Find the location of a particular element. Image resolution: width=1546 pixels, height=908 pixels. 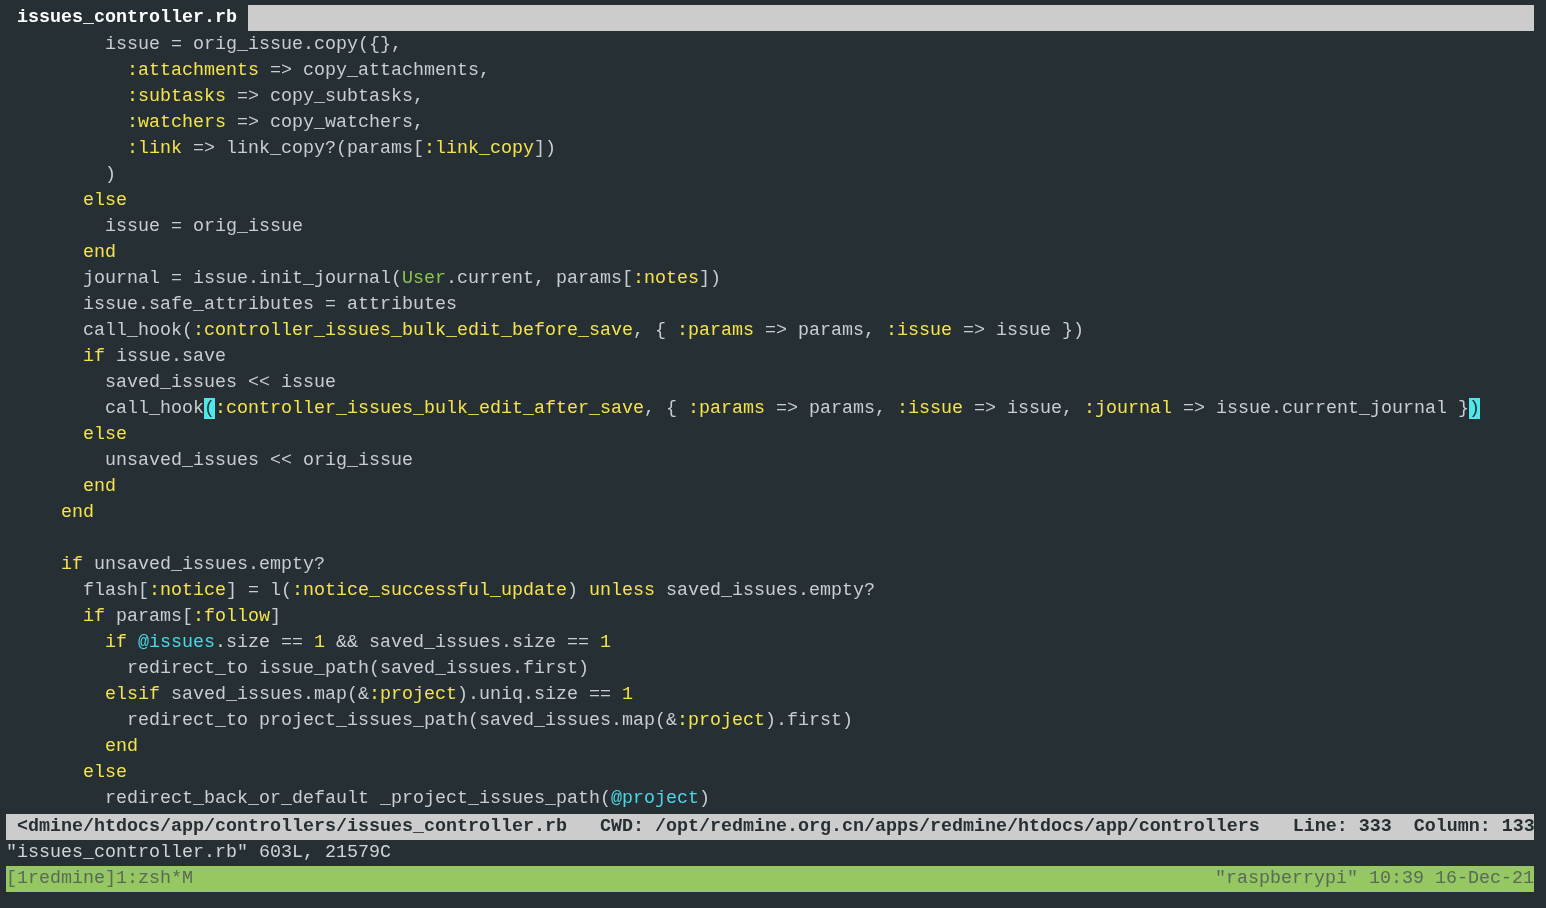

code-line: redirect_to project_issues_path(saved_issues.map(&:project).first) is located at coordinates (490, 721).